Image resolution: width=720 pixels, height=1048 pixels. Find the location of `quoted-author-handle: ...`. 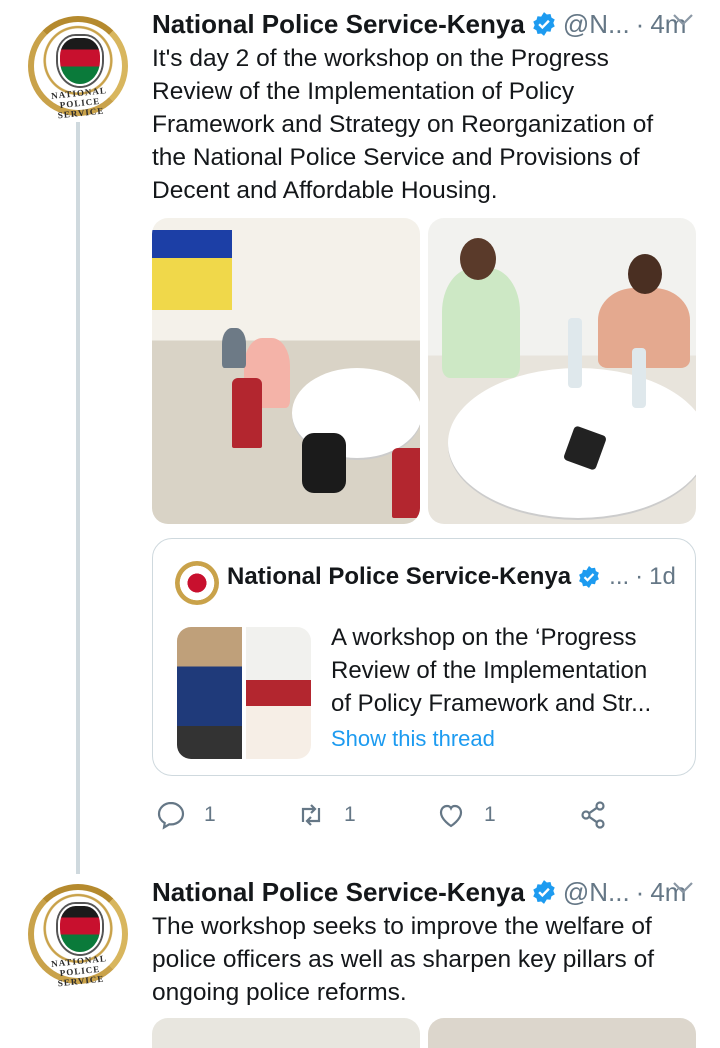

quoted-author-handle: ... is located at coordinates (619, 576).